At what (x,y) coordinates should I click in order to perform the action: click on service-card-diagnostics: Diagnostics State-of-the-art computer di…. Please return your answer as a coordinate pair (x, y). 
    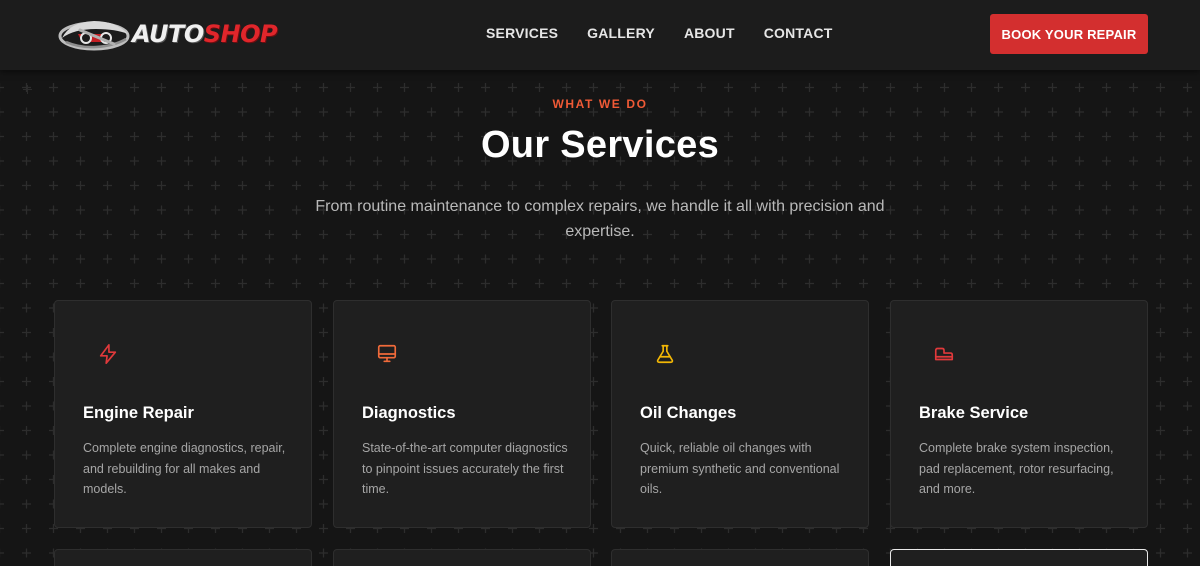
    Looking at the image, I should click on (462, 414).